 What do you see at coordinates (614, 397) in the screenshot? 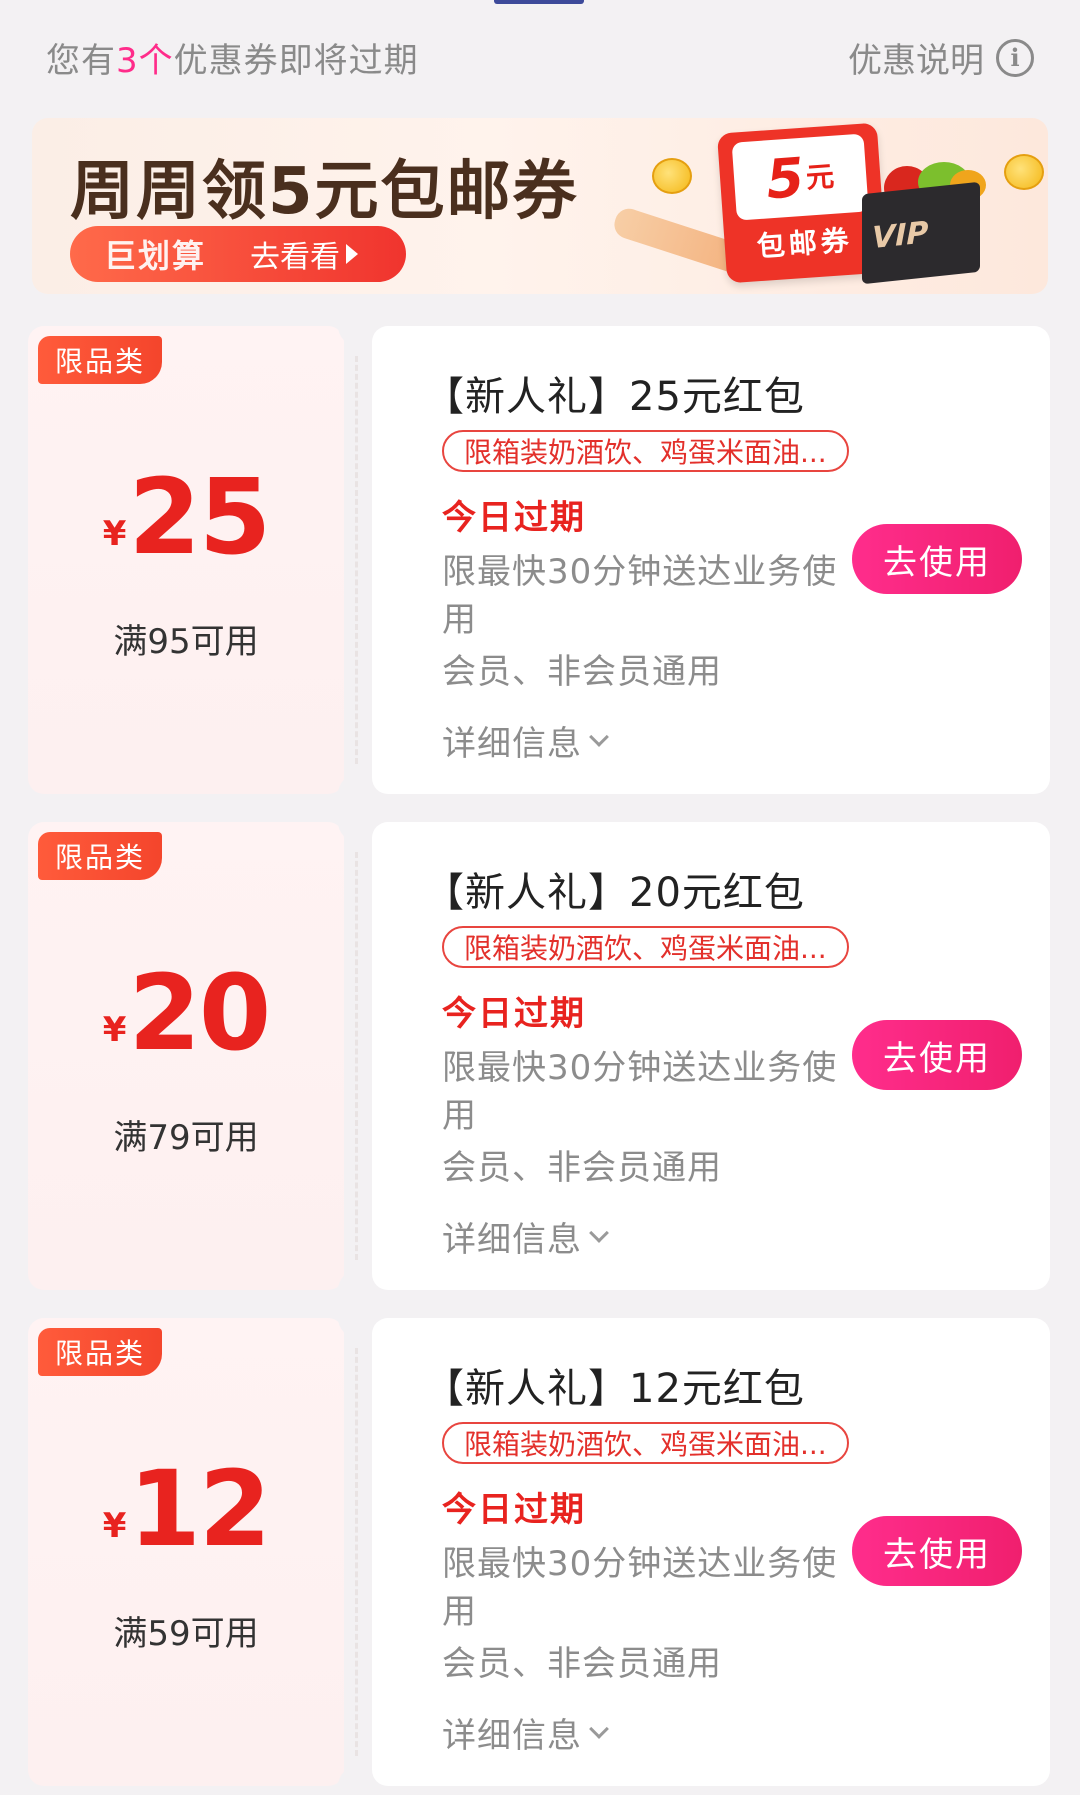
I see `coupon-title: 【新人礼】25元红包` at bounding box center [614, 397].